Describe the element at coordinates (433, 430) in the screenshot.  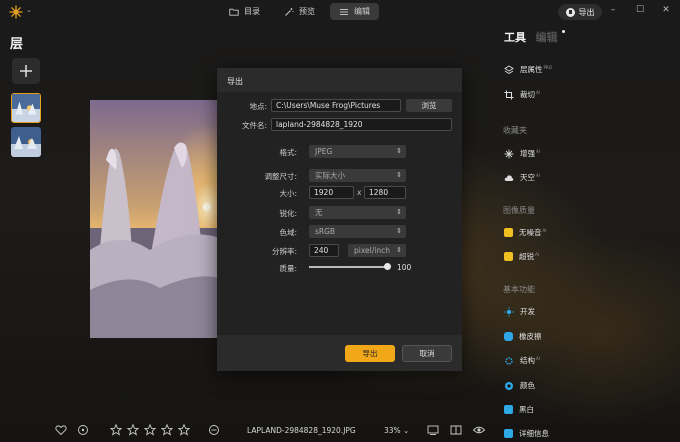
I see `compare-icon` at that location.